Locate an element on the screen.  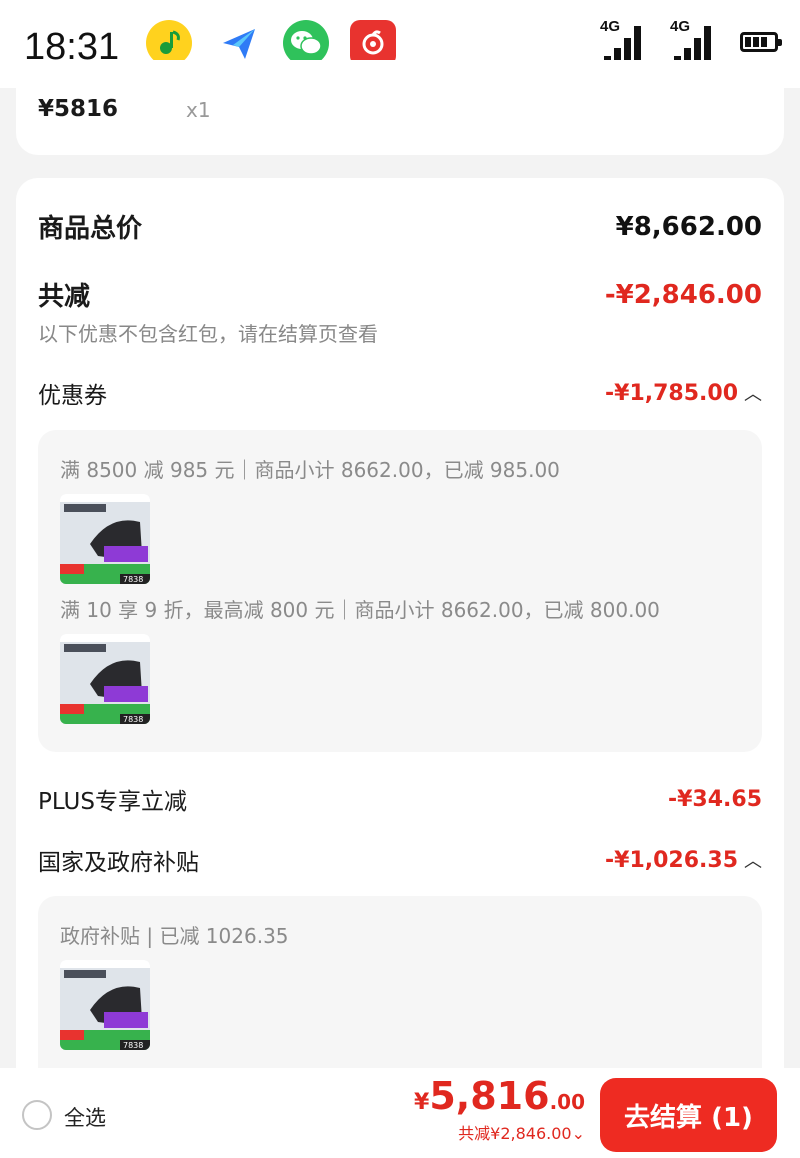
total-discount-row: 共减 -¥2,846.00 is located at coordinates (400, 294).